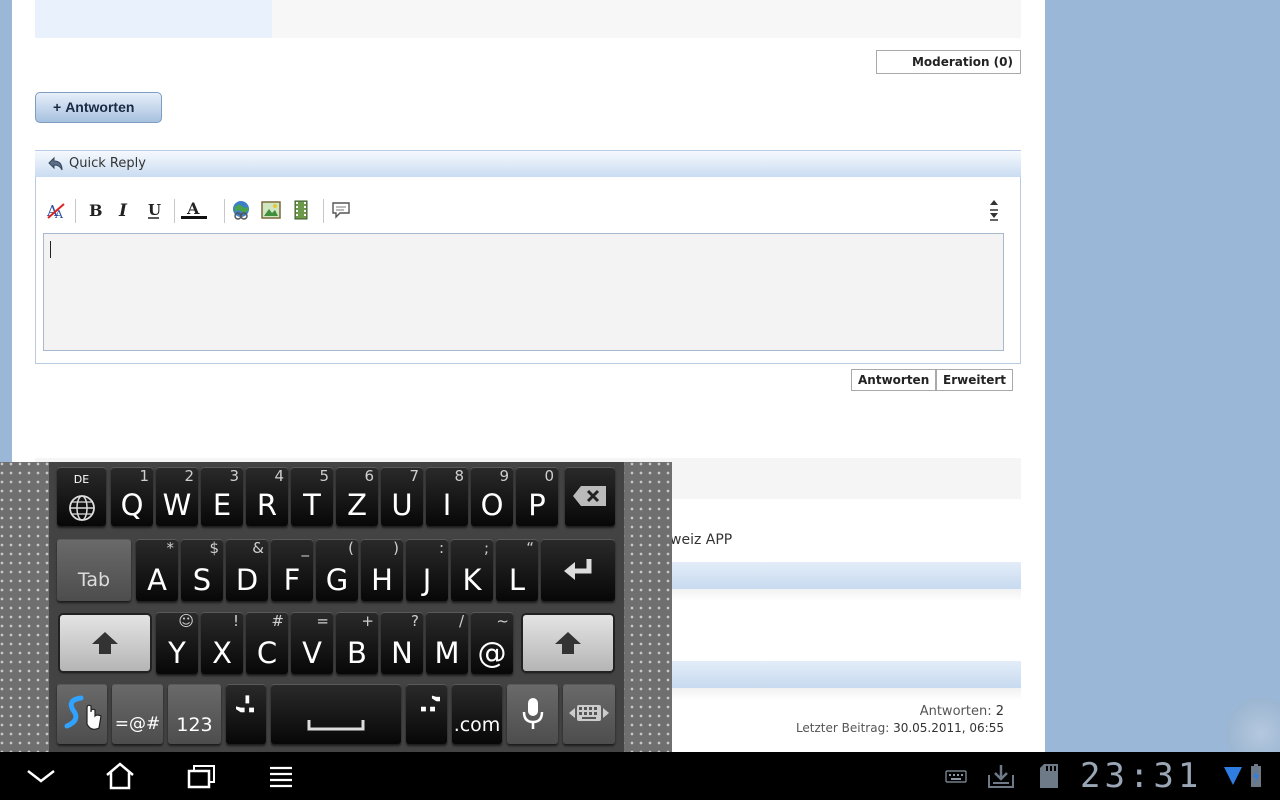 Image resolution: width=1280 pixels, height=800 pixels. Describe the element at coordinates (177, 643) in the screenshot. I see `key-y: ☺ Y` at that location.